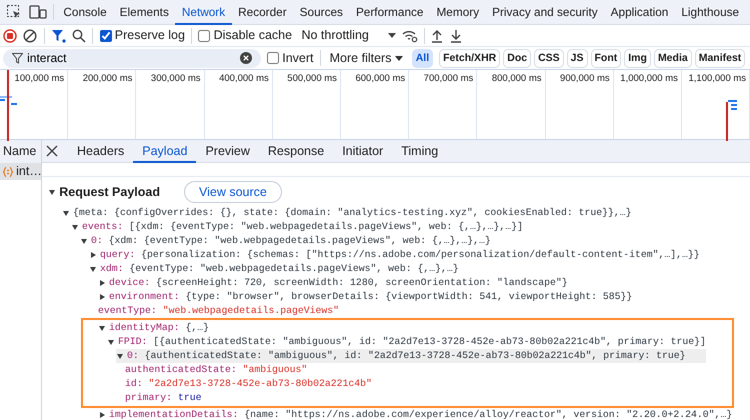  I want to click on record-stop-icon, so click(10, 35).